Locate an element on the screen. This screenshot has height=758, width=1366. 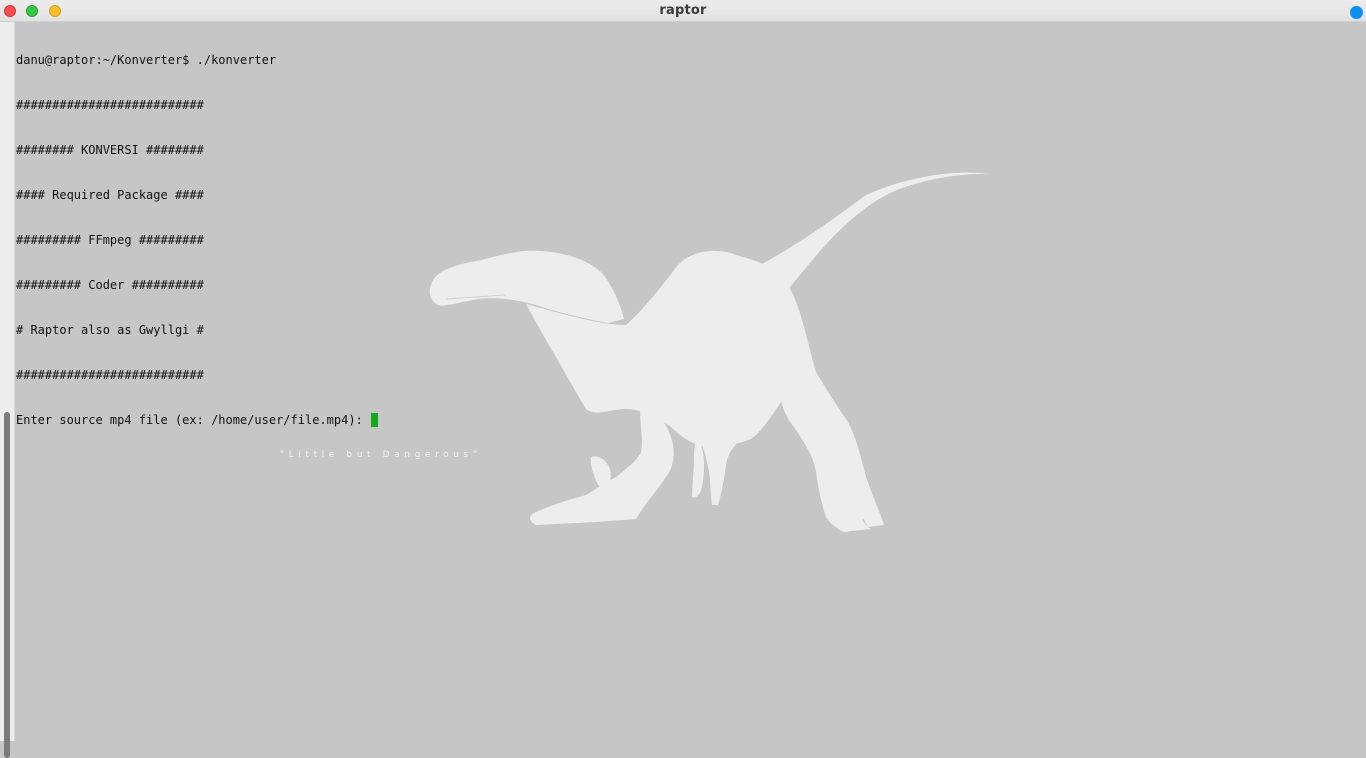
terminal-line: ######### Coder ########## is located at coordinates (110, 285).